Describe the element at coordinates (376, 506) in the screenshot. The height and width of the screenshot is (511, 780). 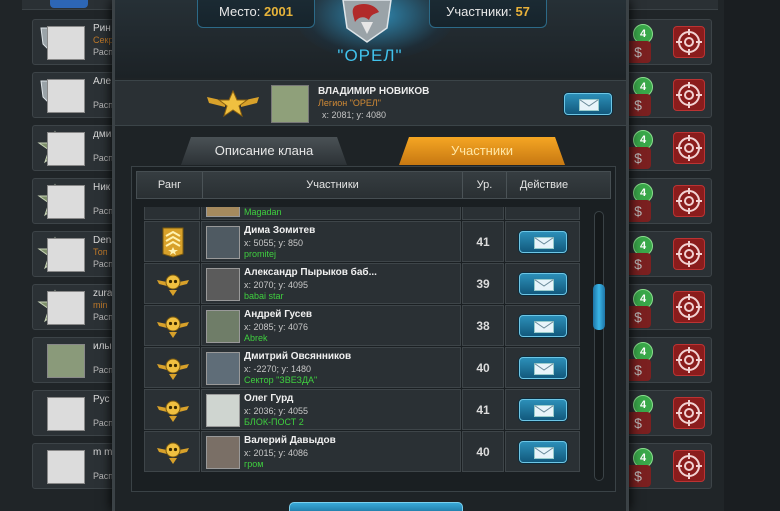
I see `bottom-action-button` at that location.